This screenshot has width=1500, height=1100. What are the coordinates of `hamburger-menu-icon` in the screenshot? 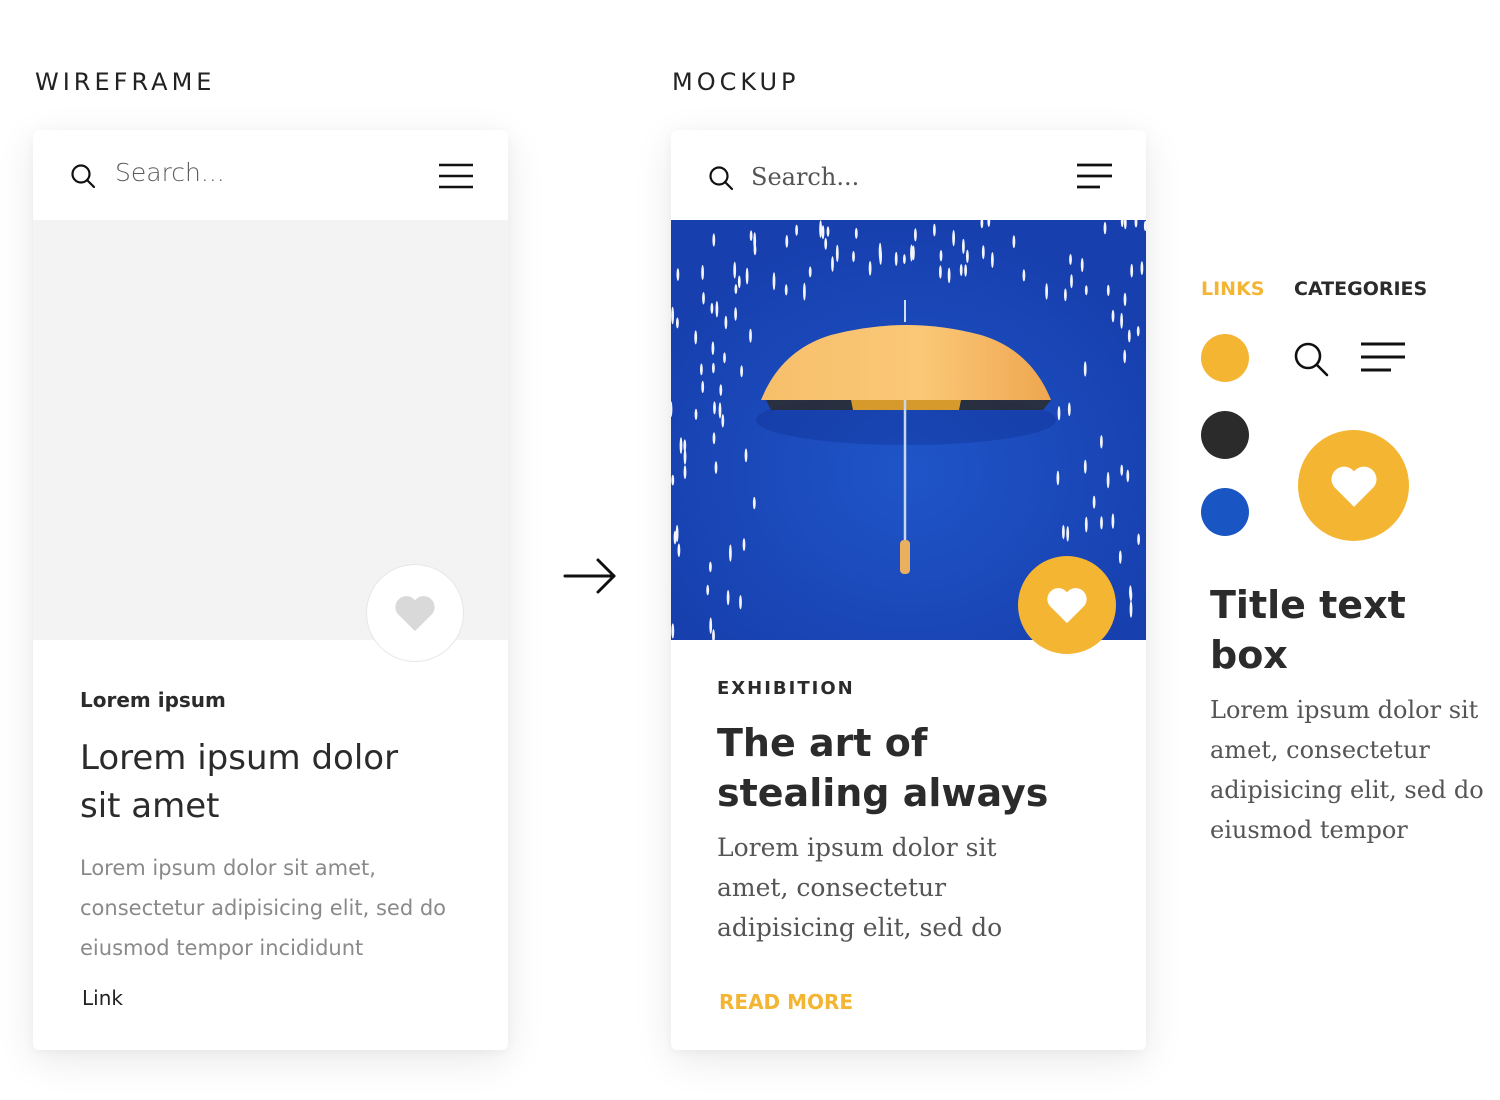 It's located at (456, 176).